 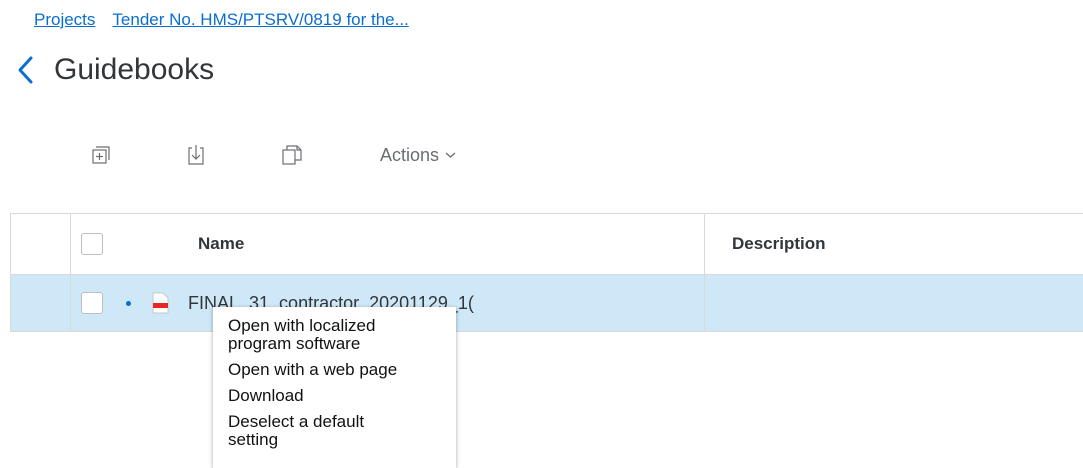 What do you see at coordinates (388, 244) in the screenshot?
I see `header-name-cell: Name` at bounding box center [388, 244].